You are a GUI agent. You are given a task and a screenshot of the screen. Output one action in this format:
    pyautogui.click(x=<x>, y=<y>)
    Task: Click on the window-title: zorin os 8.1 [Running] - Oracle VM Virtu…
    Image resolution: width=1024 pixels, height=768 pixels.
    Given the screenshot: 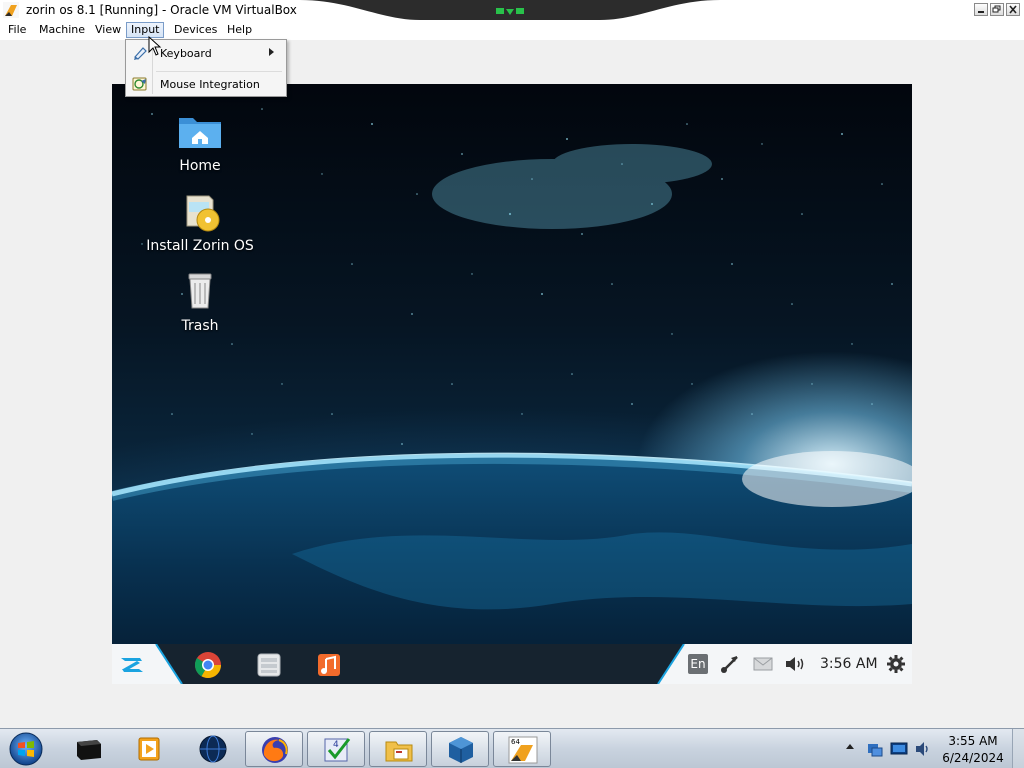 What is the action you would take?
    pyautogui.click(x=161, y=10)
    